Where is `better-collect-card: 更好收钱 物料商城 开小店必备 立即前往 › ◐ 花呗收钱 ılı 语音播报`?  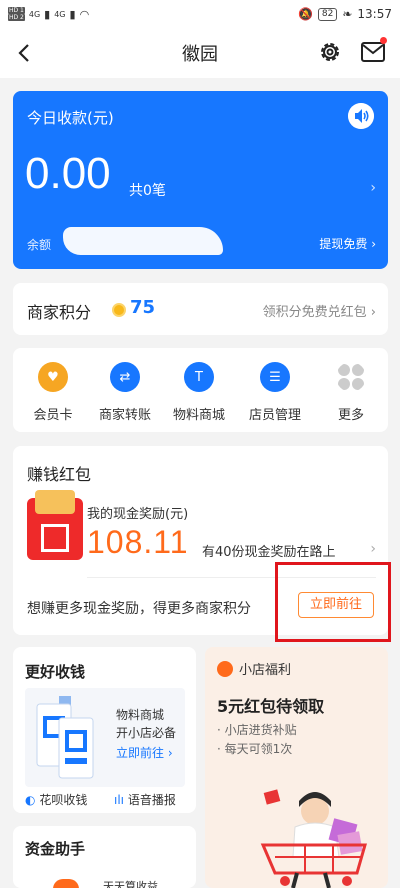
better-collect-card: 更好收钱 物料商城 开小店必备 立即前往 › ◐ 花呗收钱 ılı 语音播报 is located at coordinates (104, 730).